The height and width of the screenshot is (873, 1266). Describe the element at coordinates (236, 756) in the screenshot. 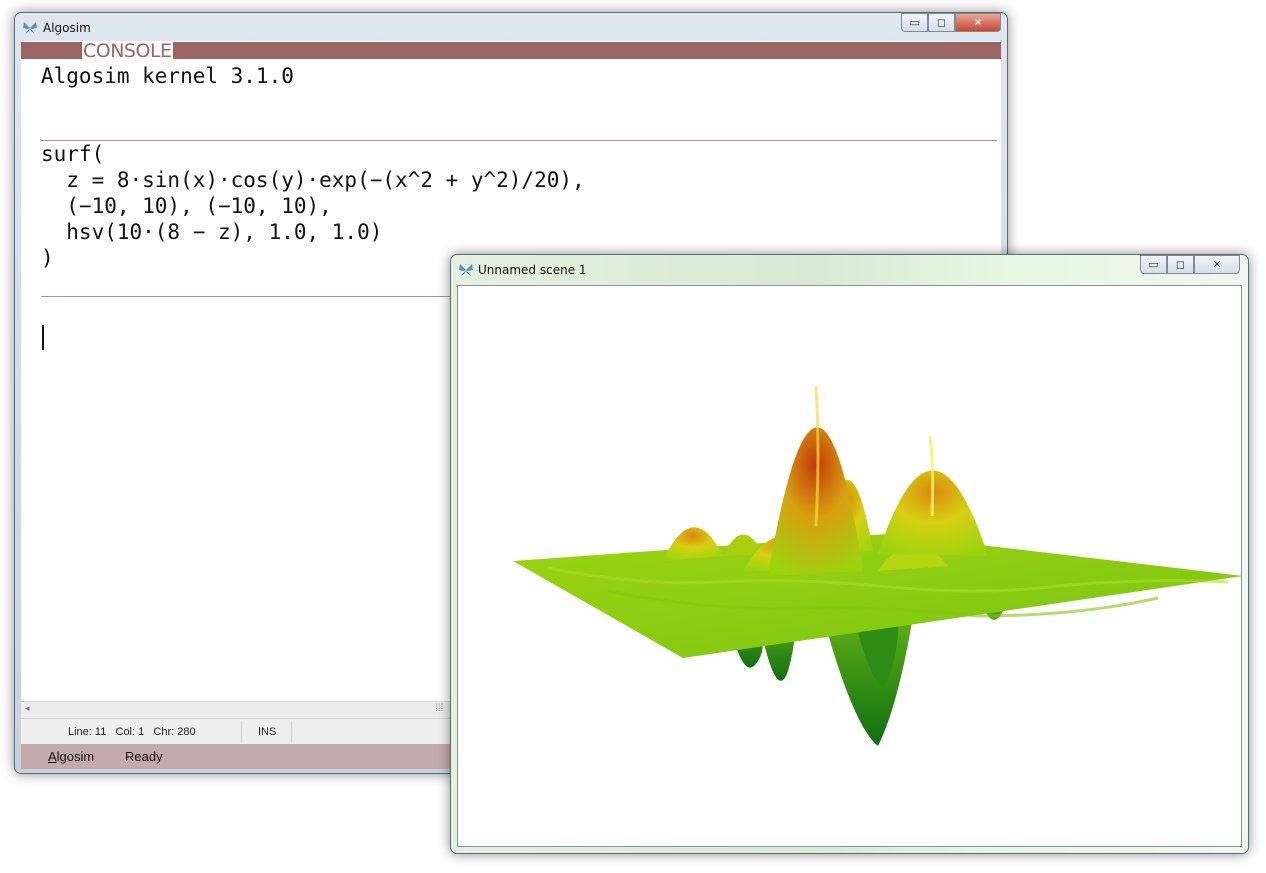

I see `bottom-bar: Algosim Ready` at that location.